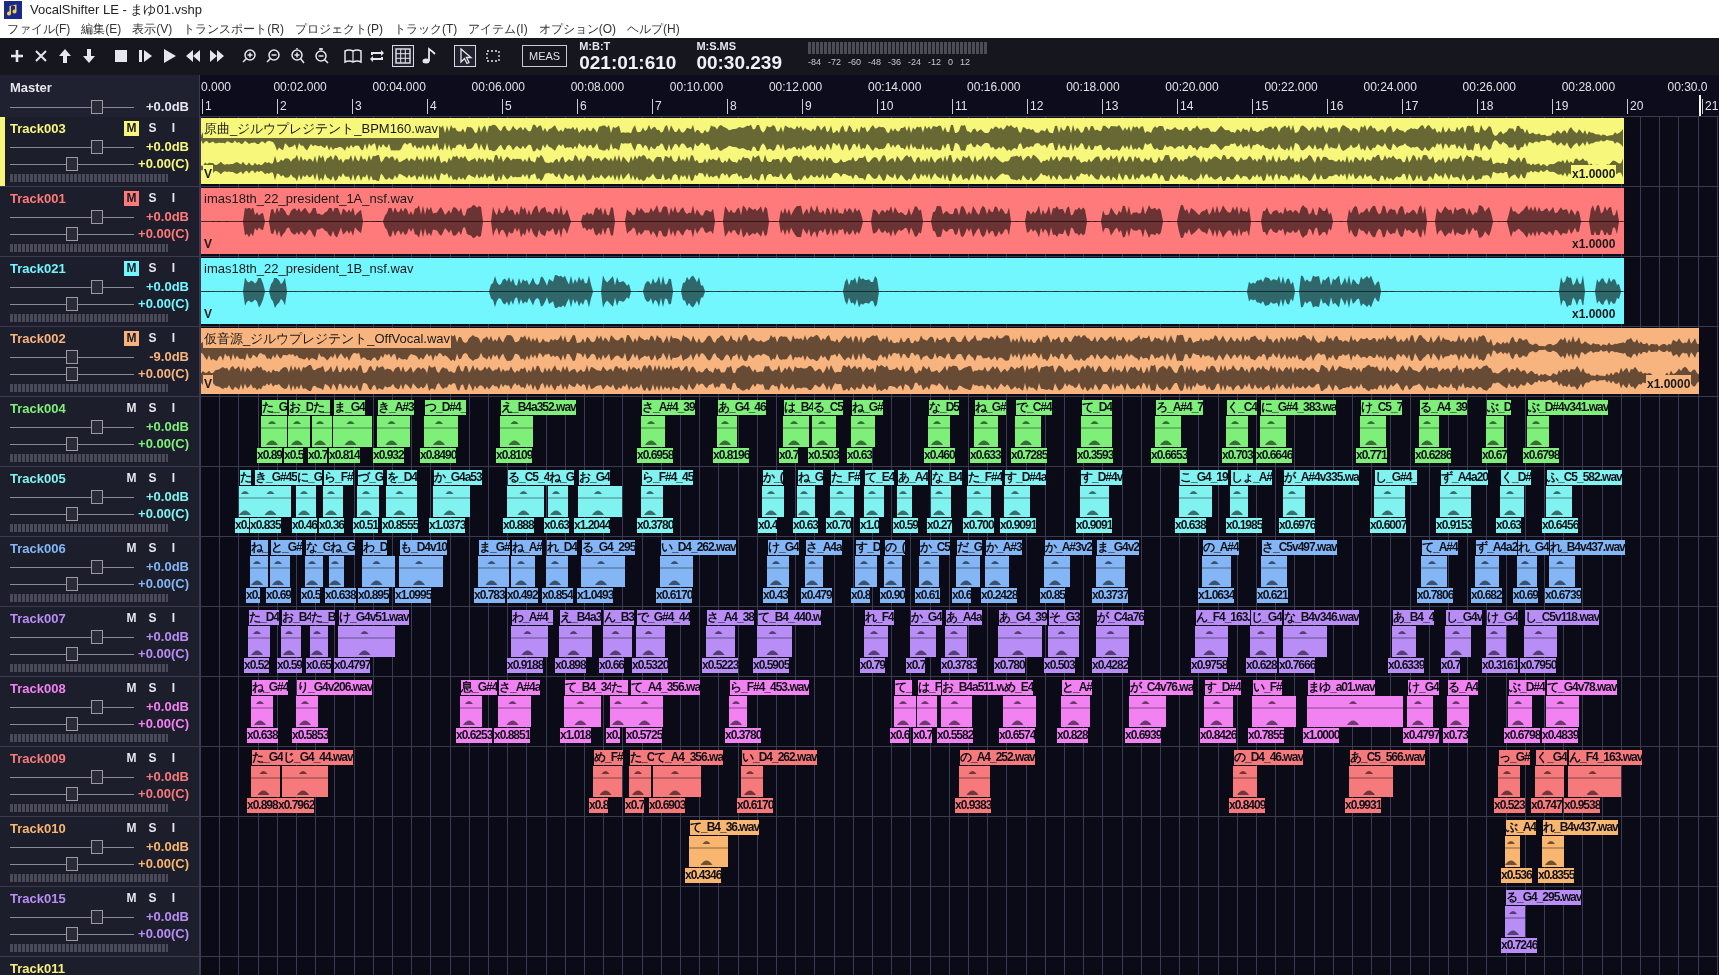 The image size is (1719, 975). What do you see at coordinates (17, 56) in the screenshot?
I see `add-icon` at bounding box center [17, 56].